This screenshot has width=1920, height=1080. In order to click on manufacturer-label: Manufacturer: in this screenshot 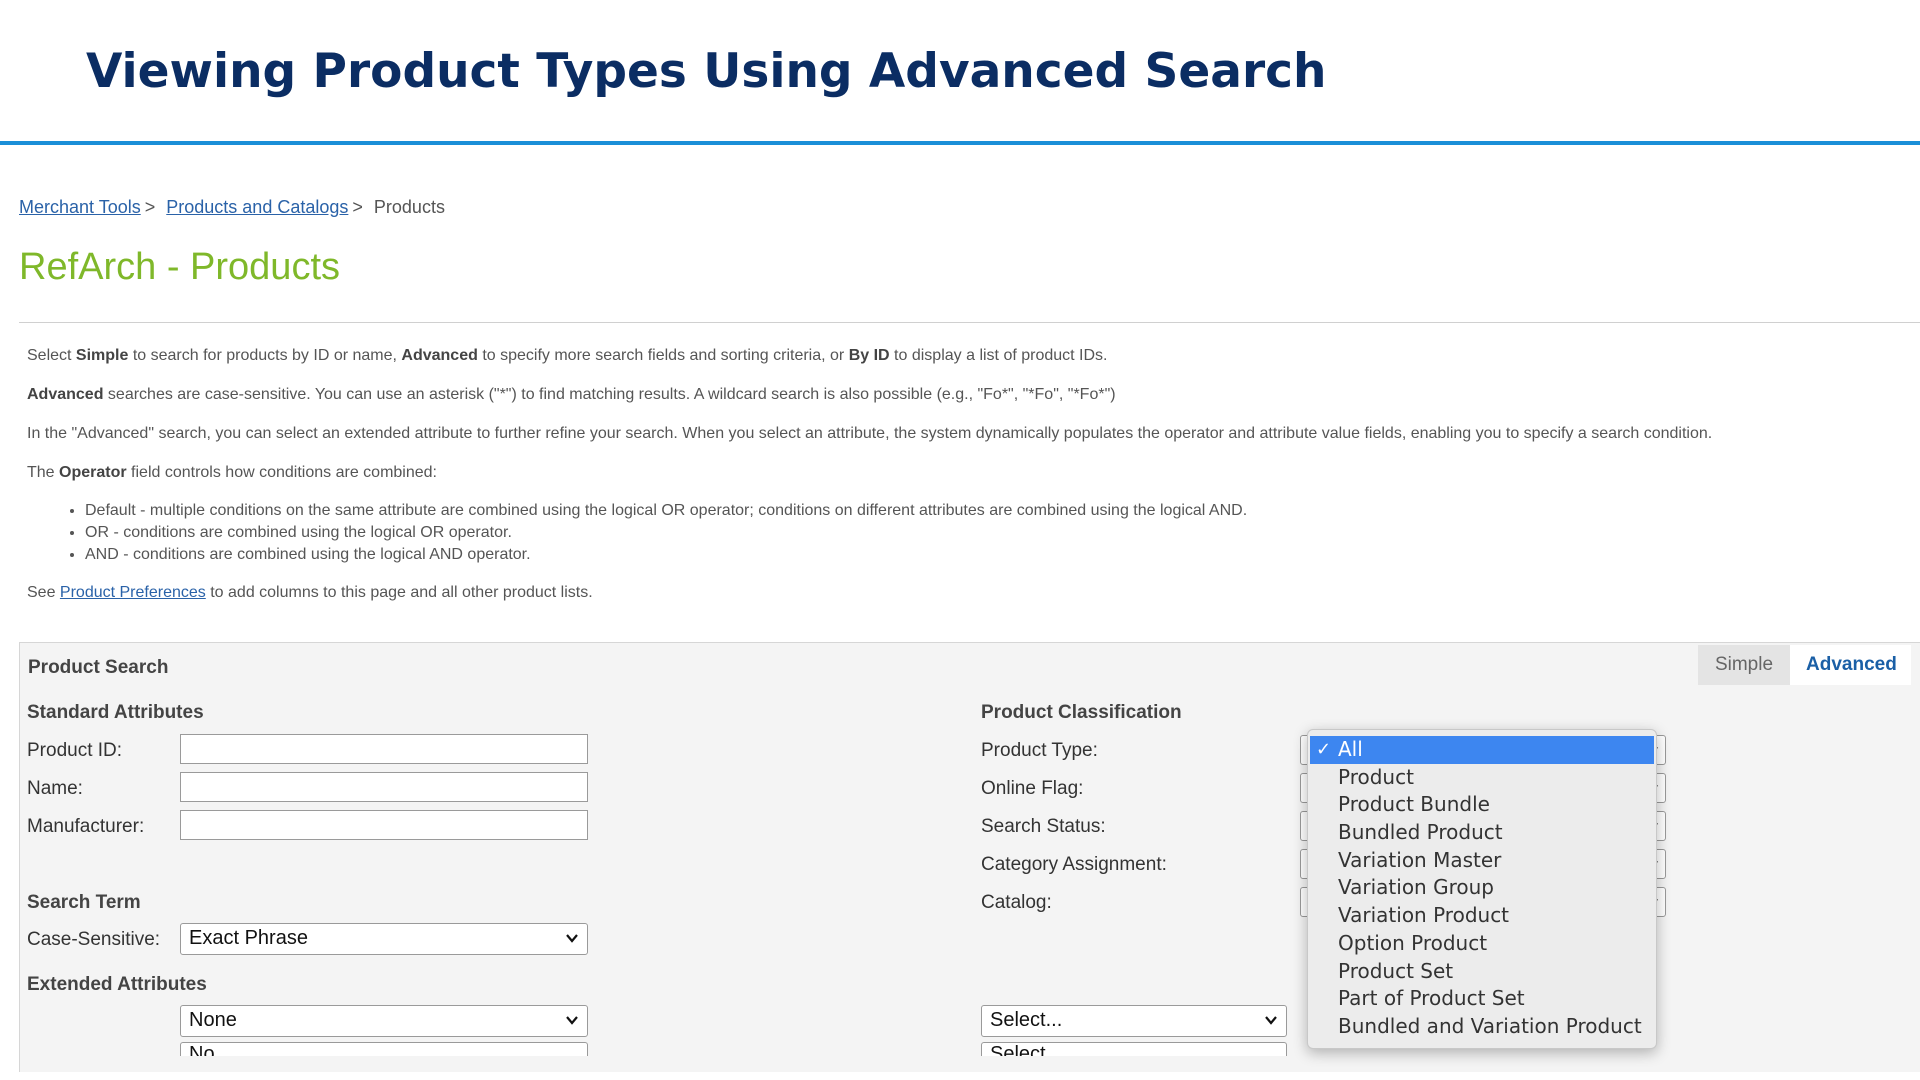, I will do `click(86, 826)`.